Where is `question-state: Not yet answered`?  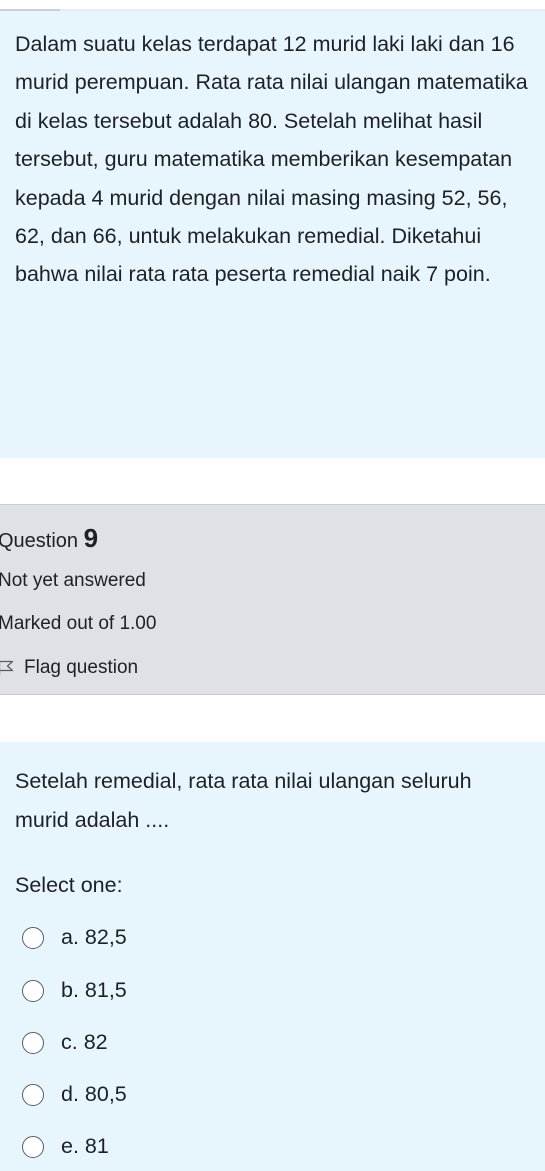
question-state: Not yet answered is located at coordinates (73, 580).